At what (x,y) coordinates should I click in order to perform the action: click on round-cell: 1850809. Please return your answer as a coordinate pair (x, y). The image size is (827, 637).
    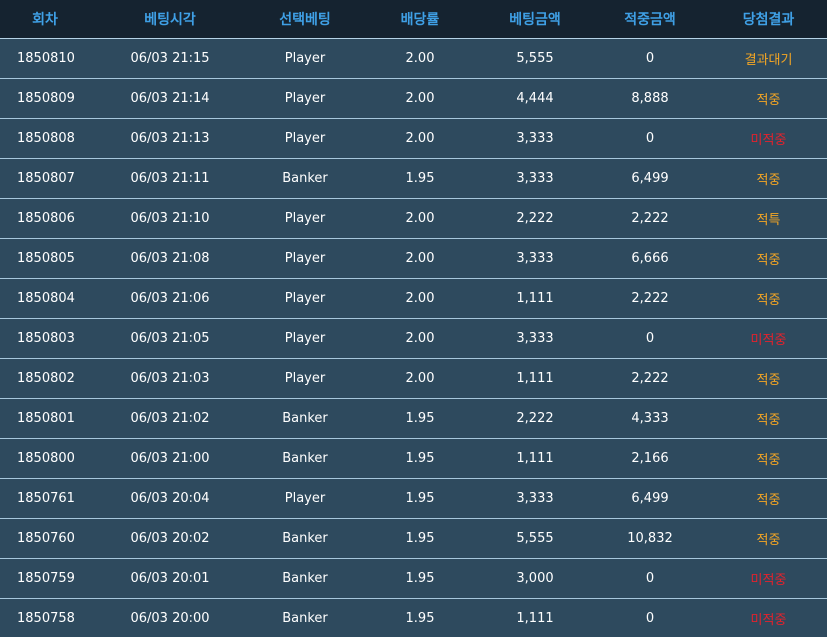
    Looking at the image, I should click on (45, 98).